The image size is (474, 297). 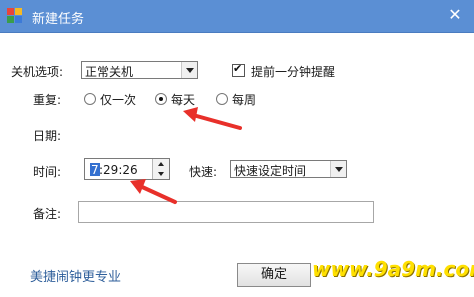 I want to click on arrow-to-daily-icon, so click(x=212, y=118).